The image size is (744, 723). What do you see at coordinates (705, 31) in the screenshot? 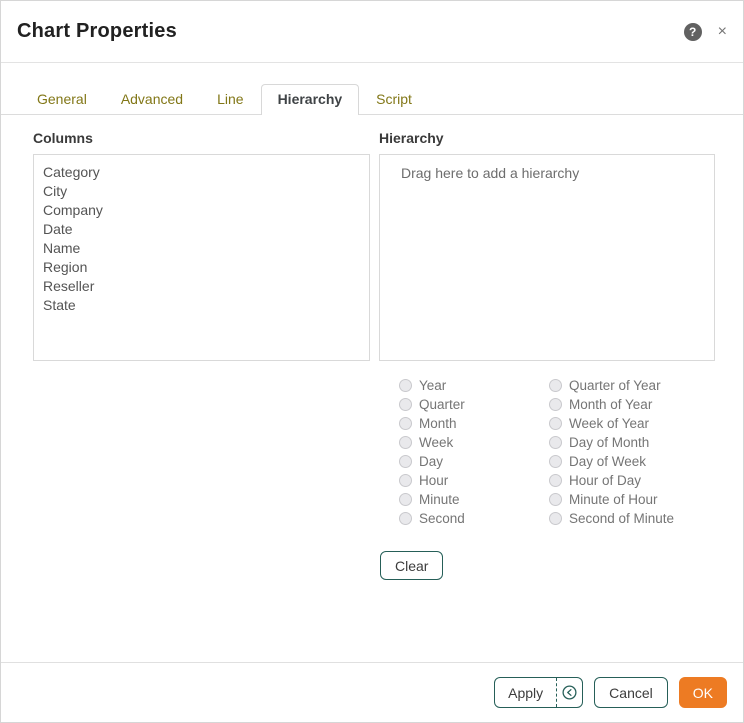
I see `header-icons: ? ×` at bounding box center [705, 31].